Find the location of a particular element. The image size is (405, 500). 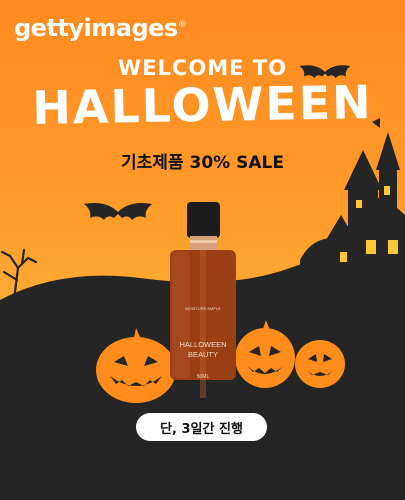

bat-icon is located at coordinates (118, 211).